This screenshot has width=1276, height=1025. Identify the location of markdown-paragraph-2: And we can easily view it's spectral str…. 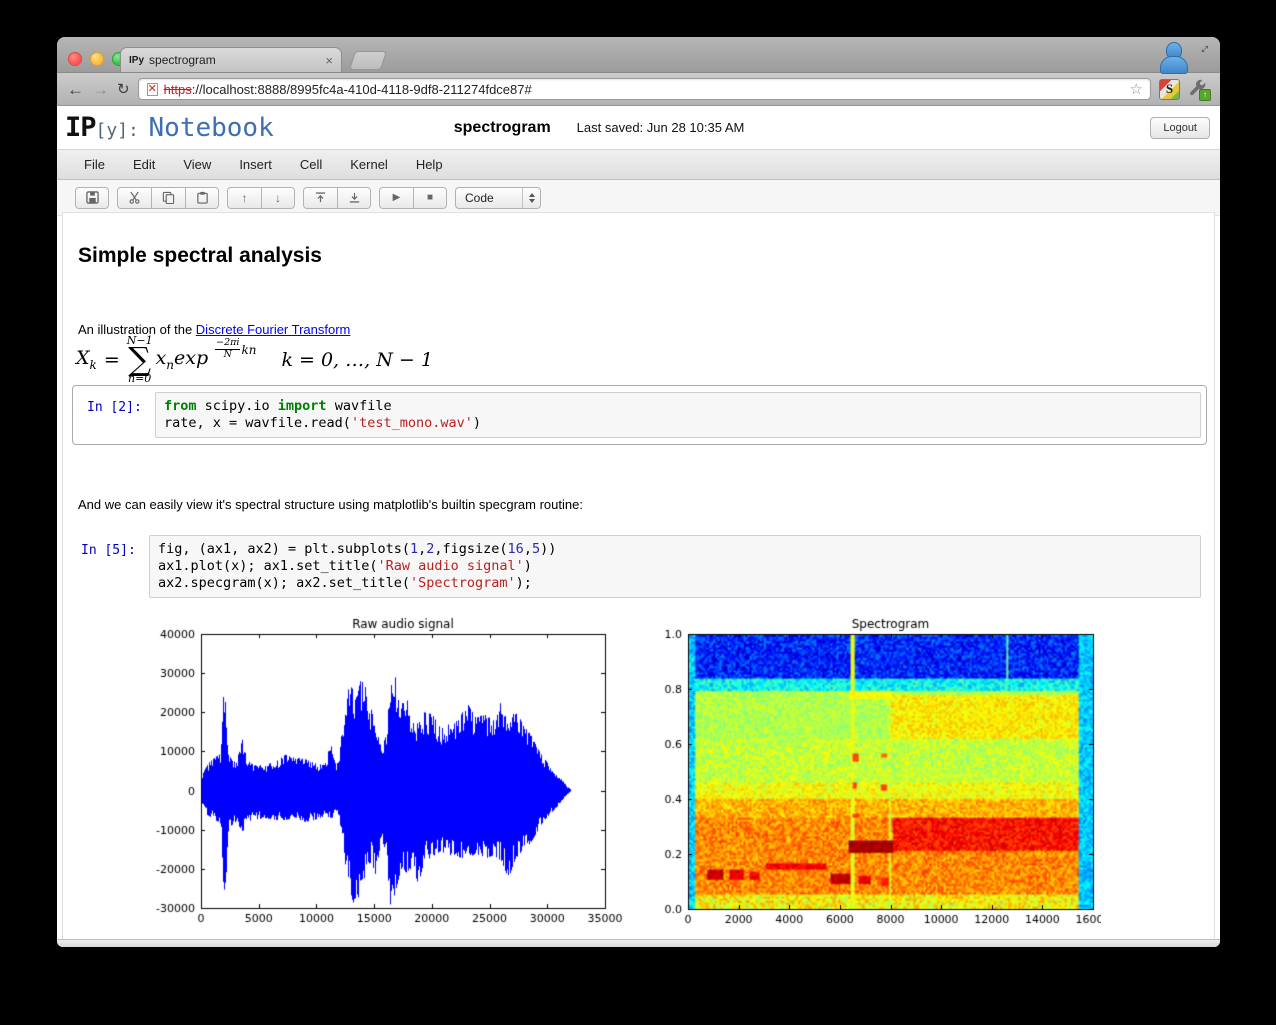
(330, 504).